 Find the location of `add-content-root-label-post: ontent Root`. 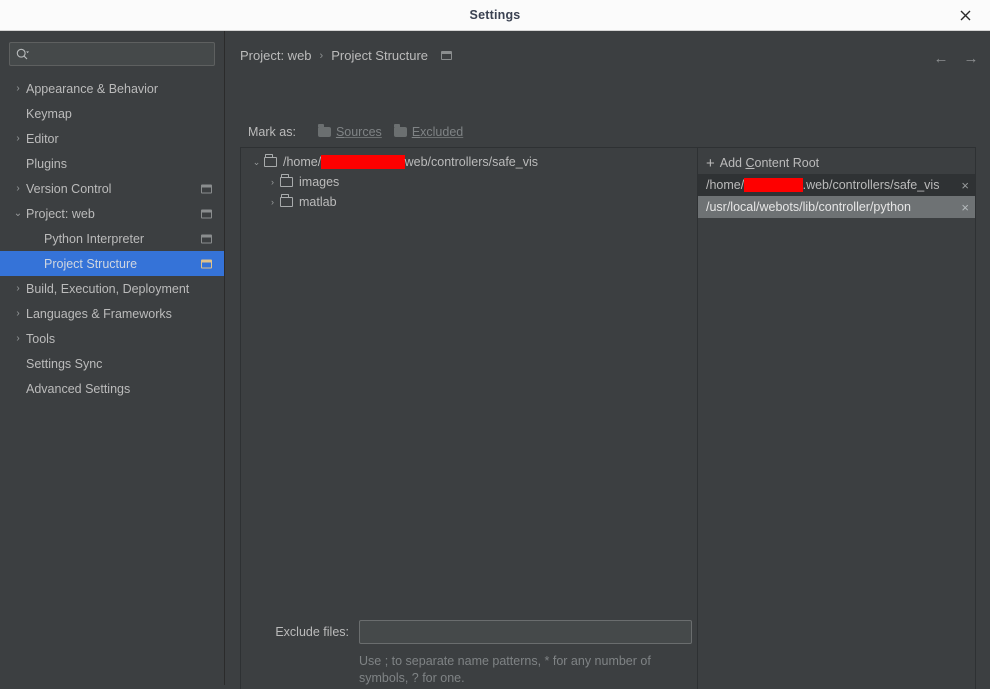

add-content-root-label-post: ontent Root is located at coordinates (787, 163).